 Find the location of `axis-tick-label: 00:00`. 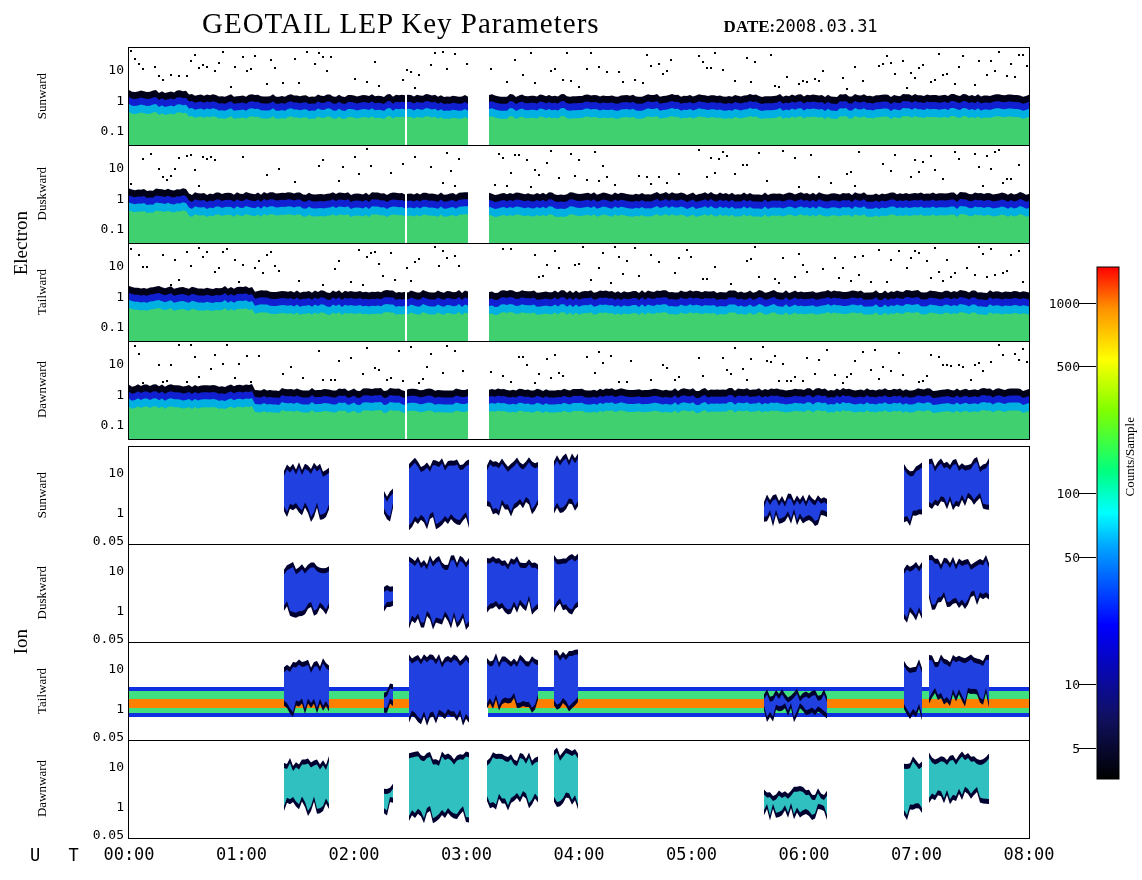

axis-tick-label: 00:00 is located at coordinates (129, 854).